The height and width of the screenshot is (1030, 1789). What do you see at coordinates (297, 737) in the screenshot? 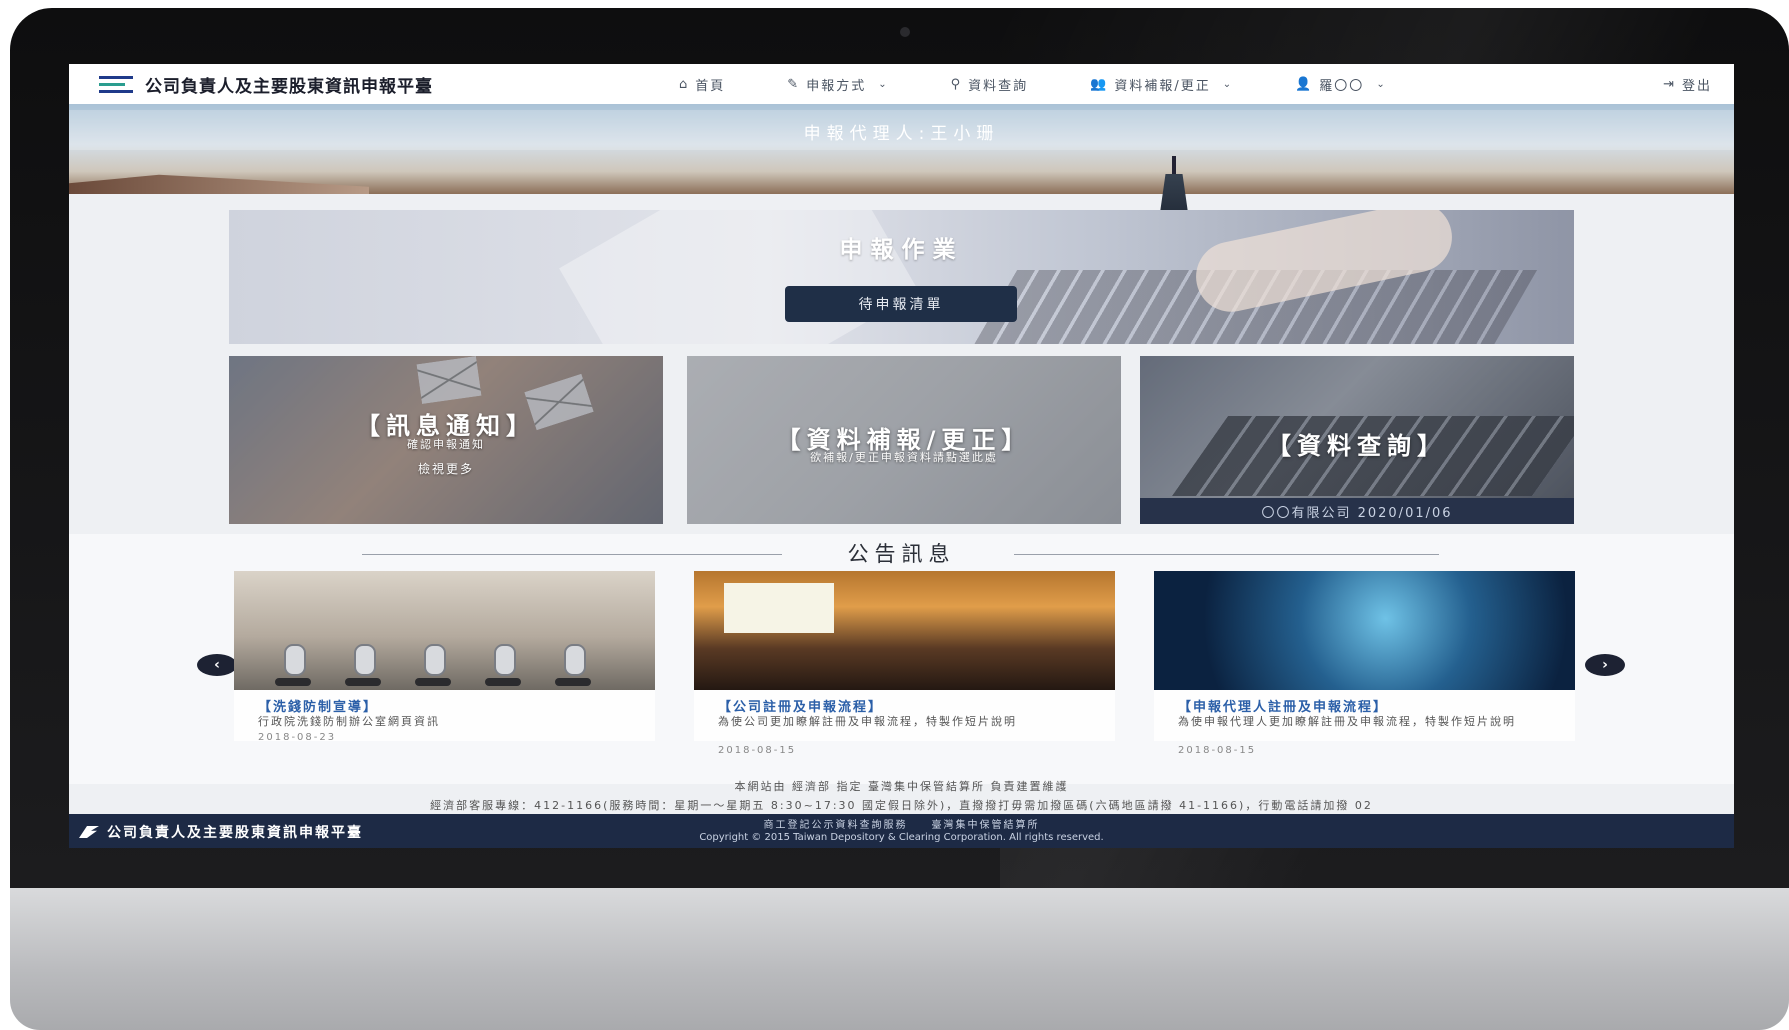
I see `announcement-date: 2018-08-23` at bounding box center [297, 737].